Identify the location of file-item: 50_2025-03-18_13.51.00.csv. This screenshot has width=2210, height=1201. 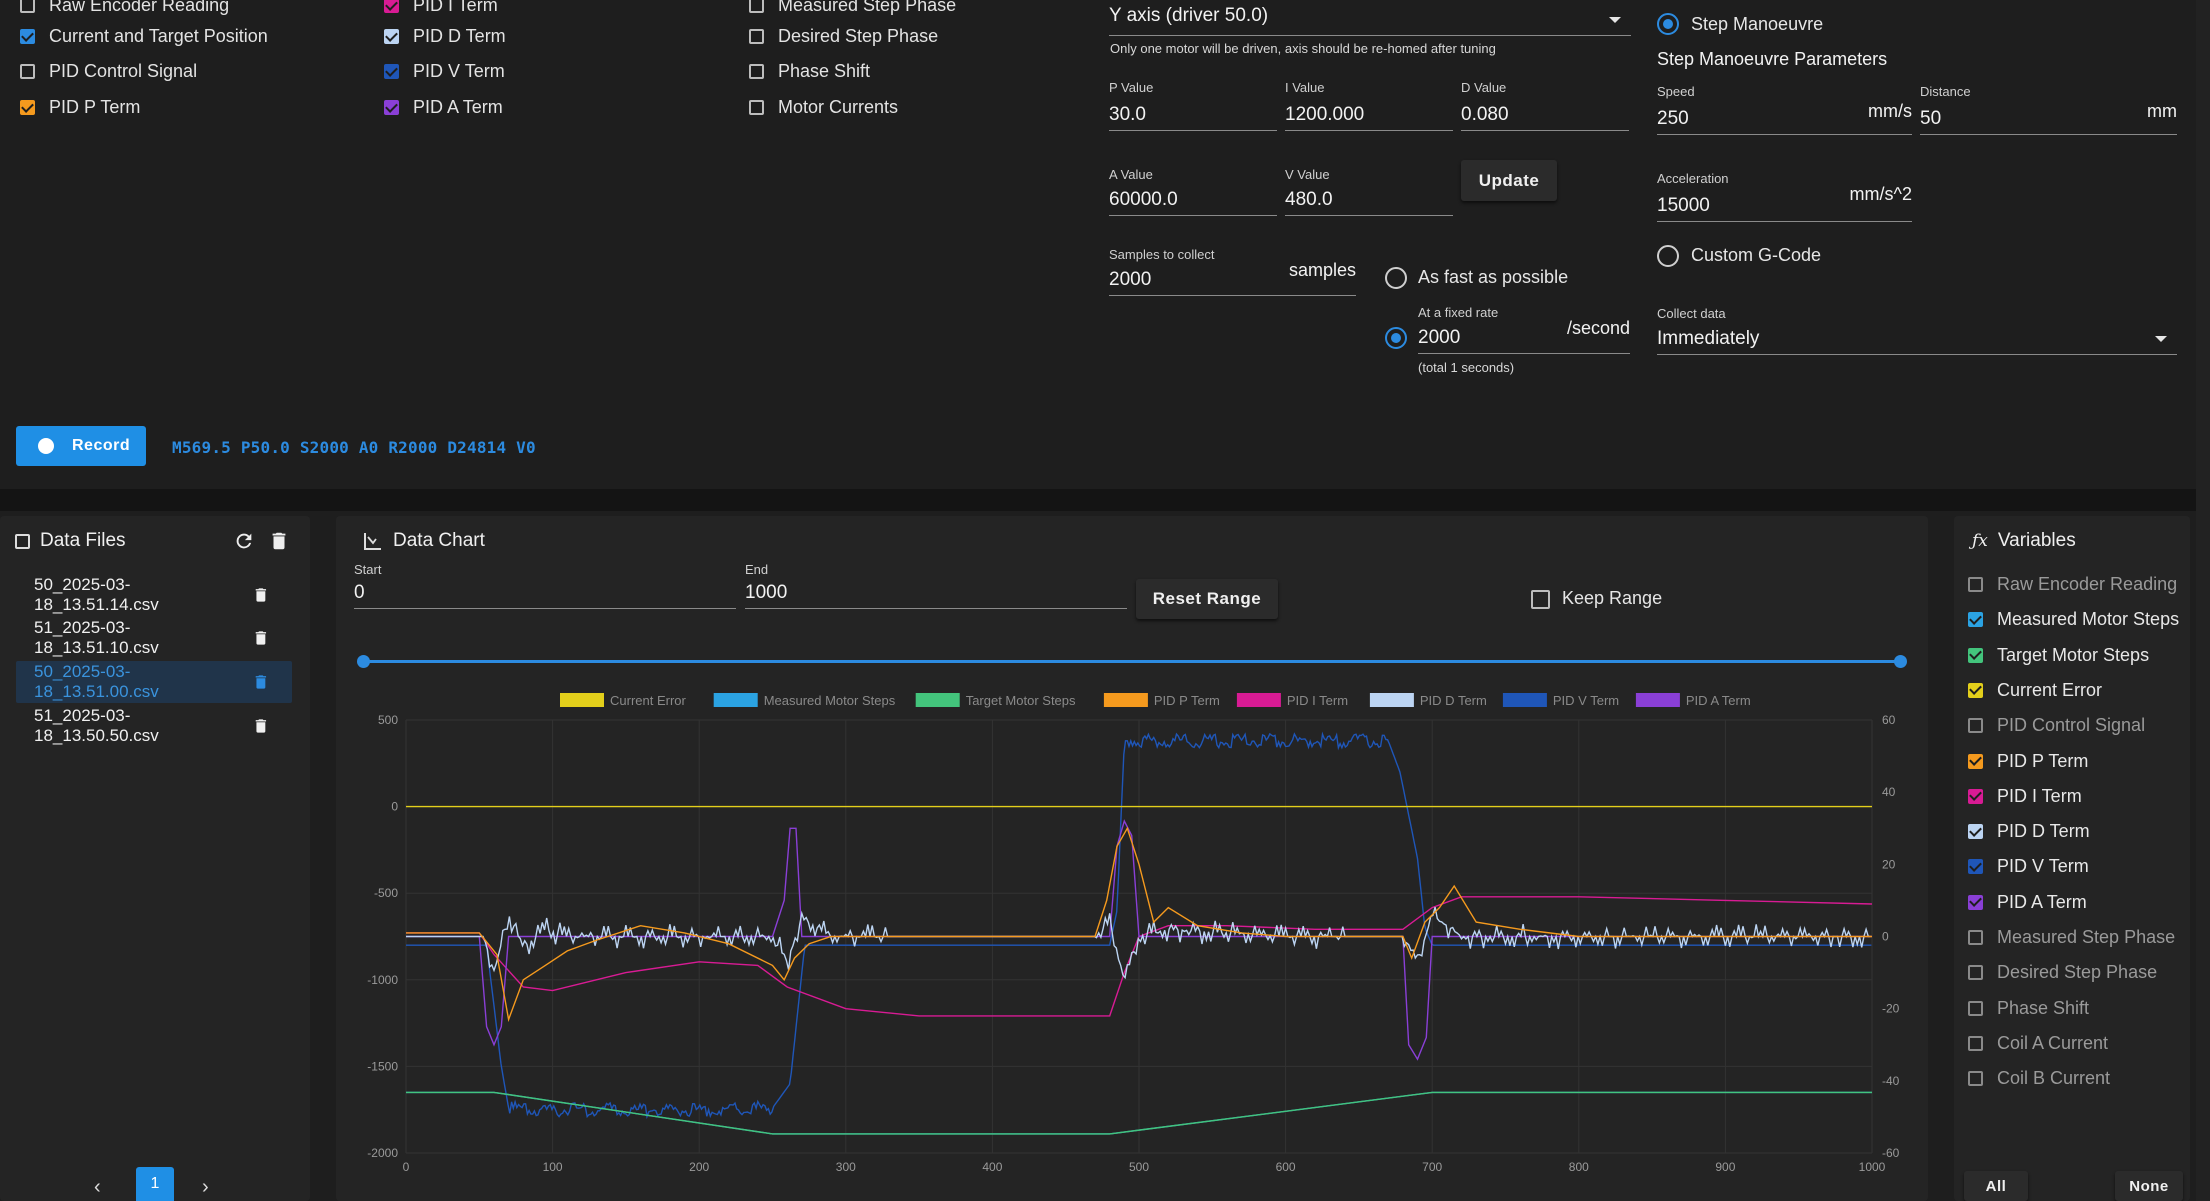
(154, 682).